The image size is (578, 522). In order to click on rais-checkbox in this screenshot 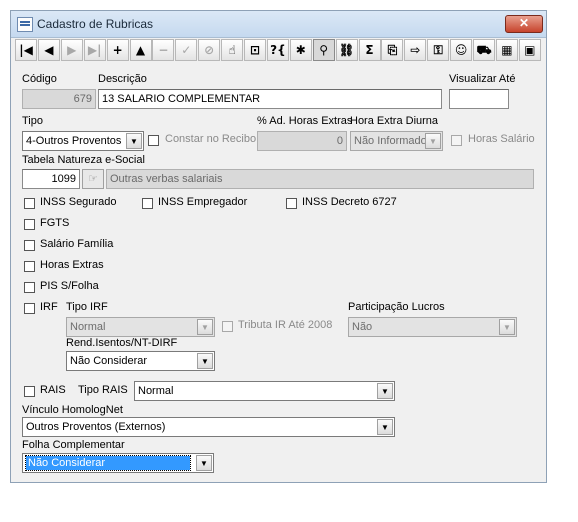, I will do `click(29, 391)`.